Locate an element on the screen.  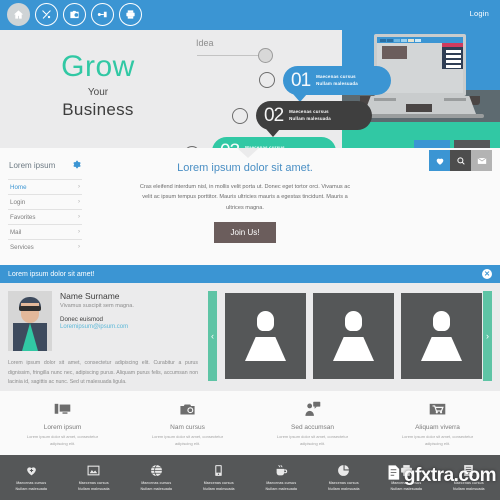
top-navigation-bar: Login is located at coordinates (250, 15).